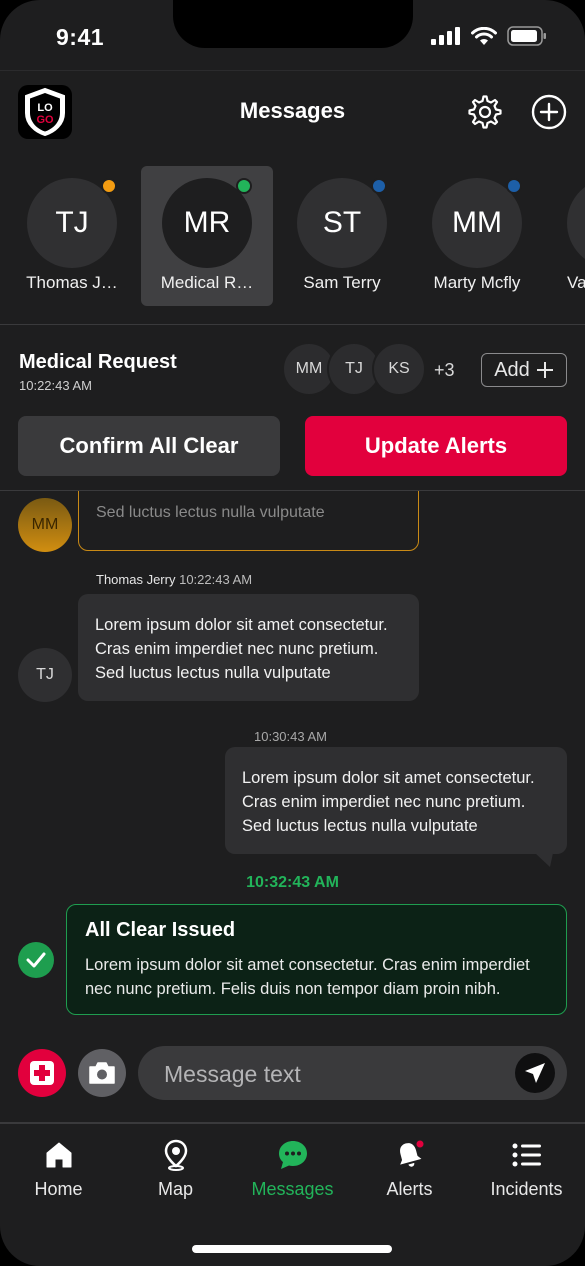 The image size is (585, 1266). What do you see at coordinates (136, 579) in the screenshot?
I see `sender-name: Thomas Jerry` at bounding box center [136, 579].